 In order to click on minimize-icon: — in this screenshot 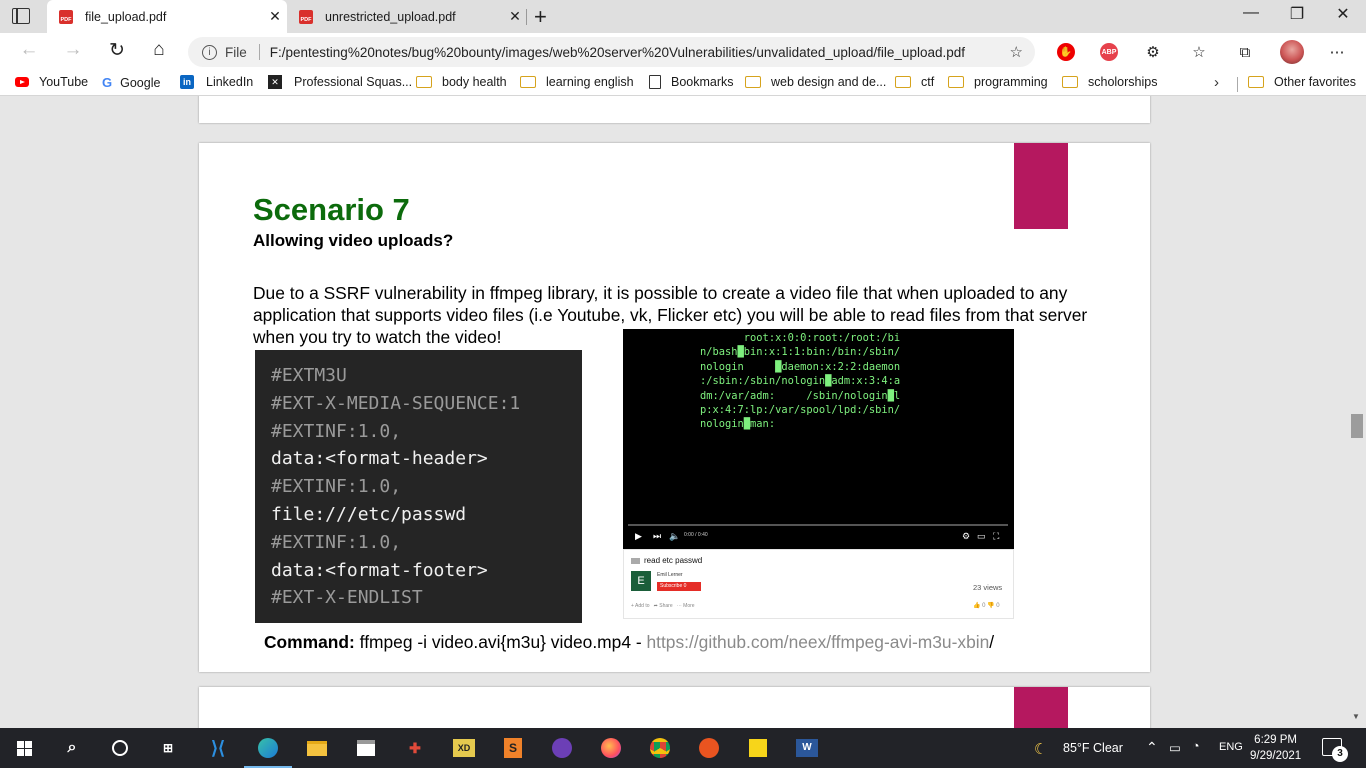, I will do `click(1251, 13)`.